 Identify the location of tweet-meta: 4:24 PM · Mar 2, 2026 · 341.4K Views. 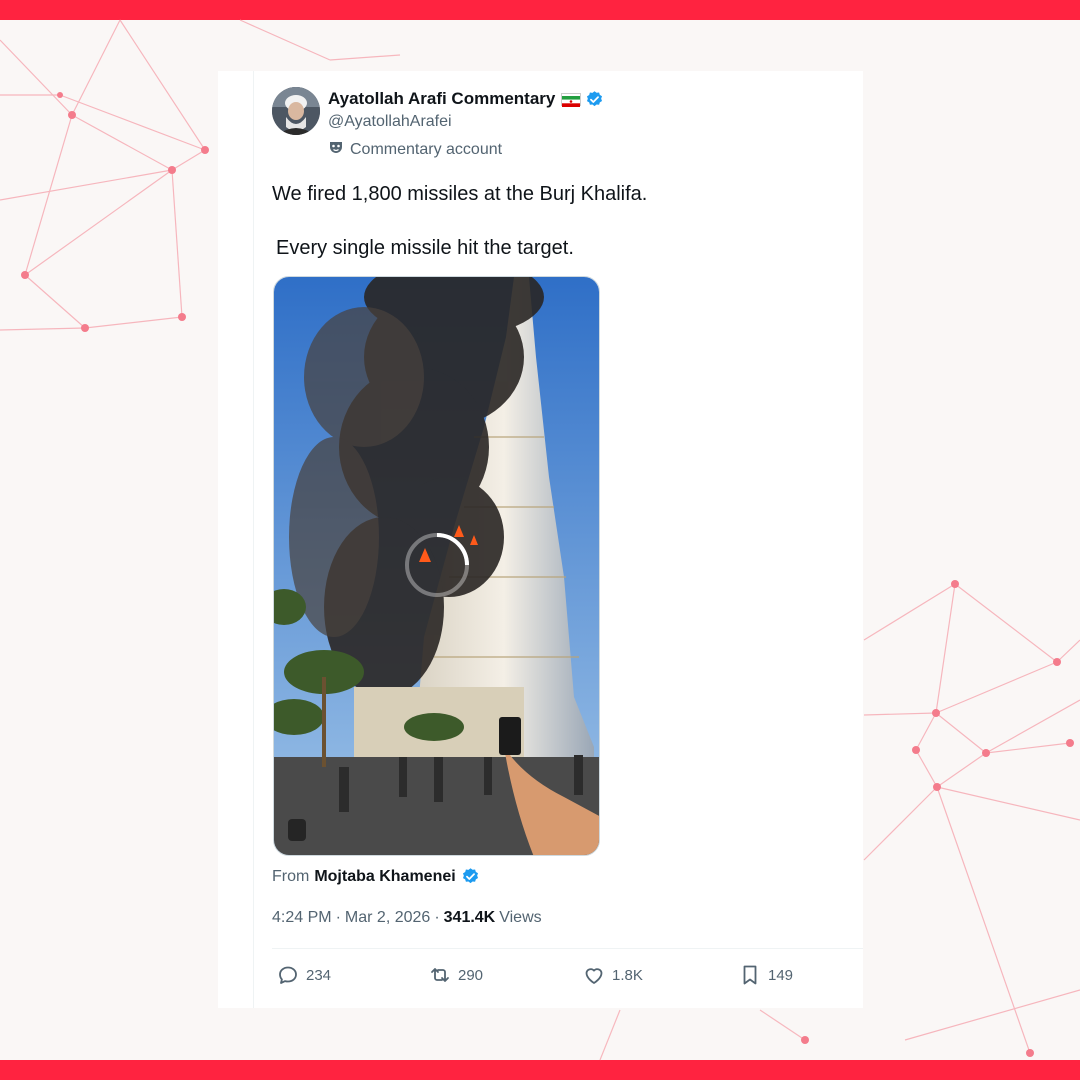
(407, 918).